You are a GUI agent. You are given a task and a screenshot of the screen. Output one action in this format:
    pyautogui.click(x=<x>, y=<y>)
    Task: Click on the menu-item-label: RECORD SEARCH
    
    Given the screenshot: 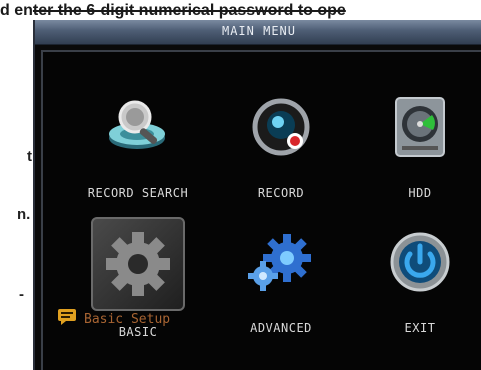 What is the action you would take?
    pyautogui.click(x=138, y=193)
    